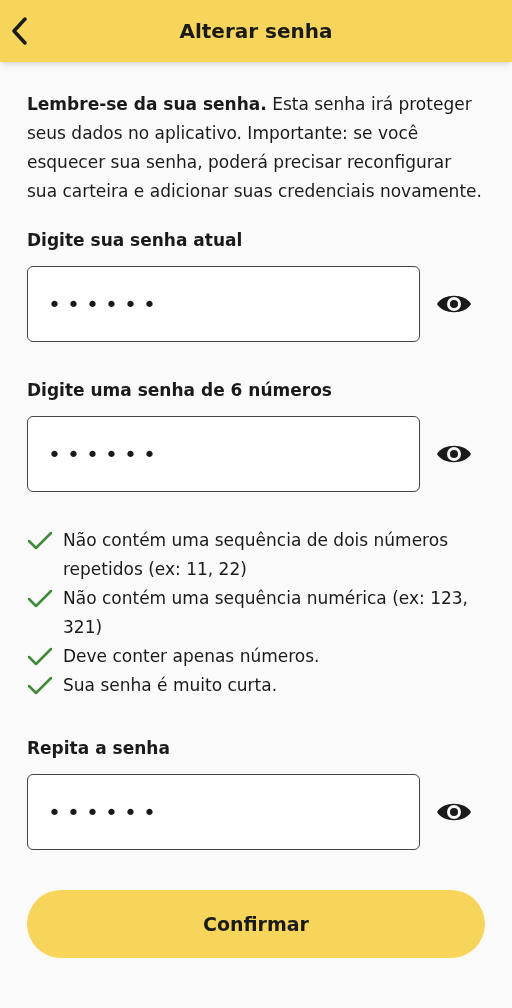 The image size is (512, 1008). What do you see at coordinates (256, 924) in the screenshot?
I see `confirm-button: Confirmar` at bounding box center [256, 924].